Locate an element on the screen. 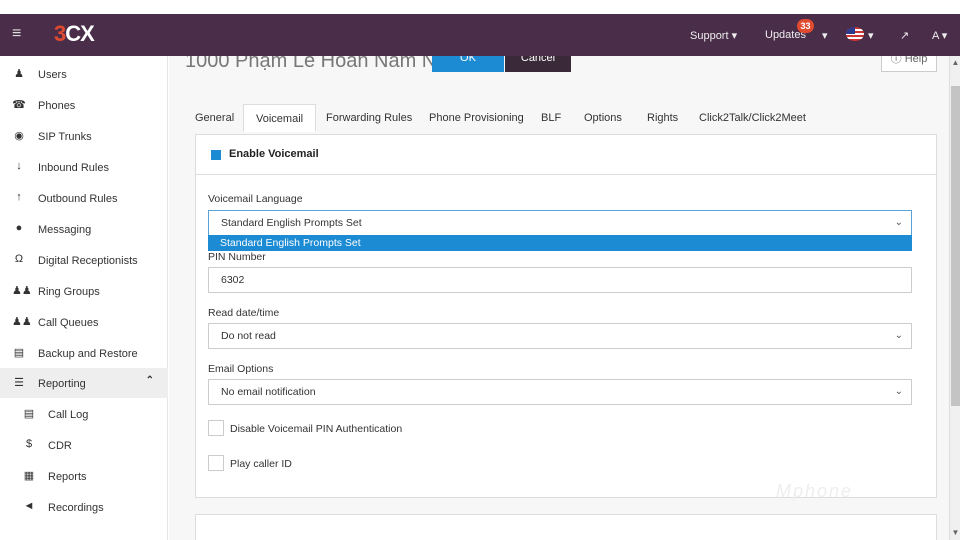 The width and height of the screenshot is (960, 540). updates-caret-icon: ▾ is located at coordinates (825, 35).